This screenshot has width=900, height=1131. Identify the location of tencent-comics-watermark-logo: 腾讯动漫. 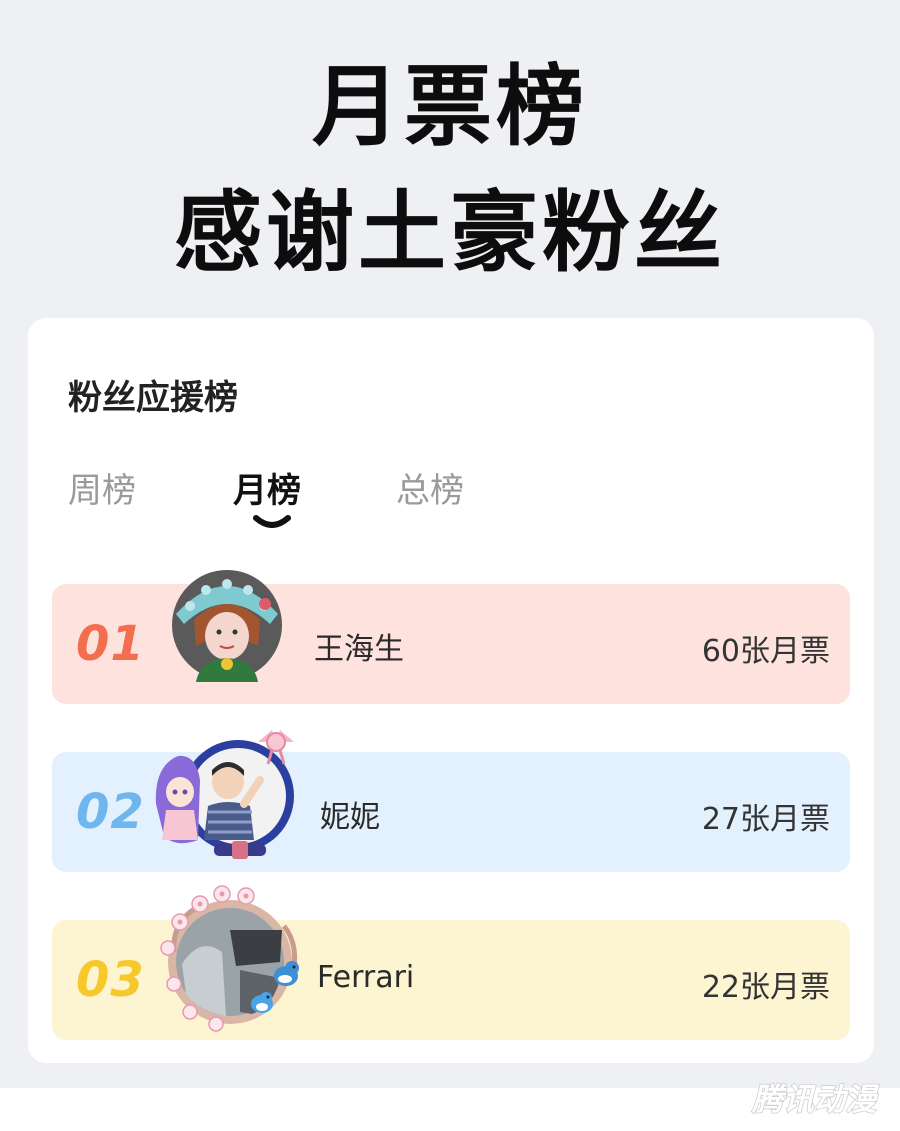
(815, 1099).